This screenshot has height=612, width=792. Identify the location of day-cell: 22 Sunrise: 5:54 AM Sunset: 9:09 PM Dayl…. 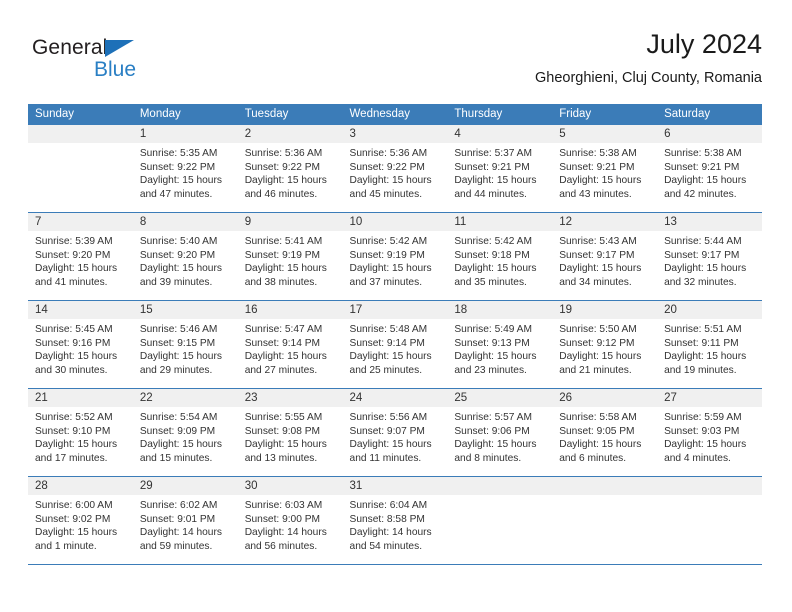
(185, 432).